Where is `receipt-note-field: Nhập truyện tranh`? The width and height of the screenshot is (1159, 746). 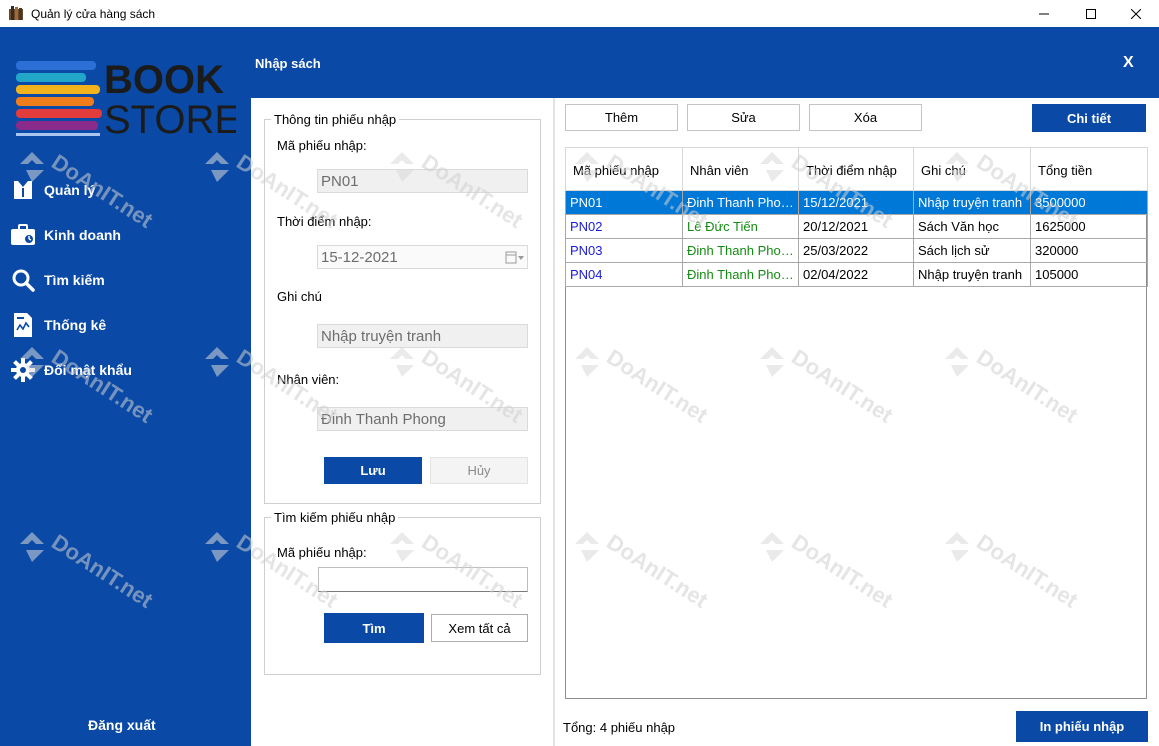 receipt-note-field: Nhập truyện tranh is located at coordinates (422, 336).